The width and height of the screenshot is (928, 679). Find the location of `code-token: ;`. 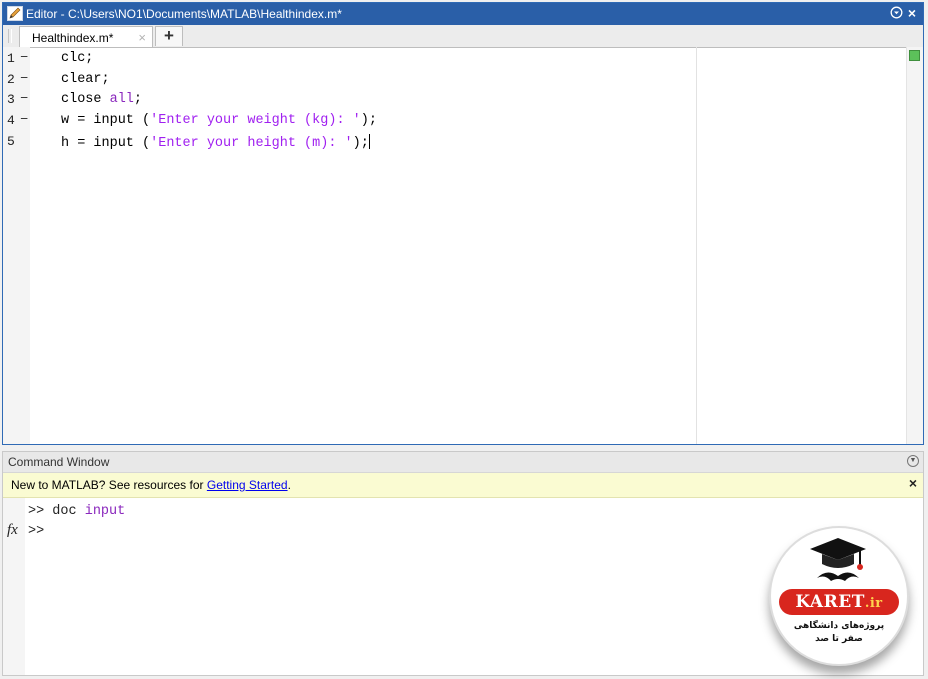

code-token: ; is located at coordinates (138, 100).